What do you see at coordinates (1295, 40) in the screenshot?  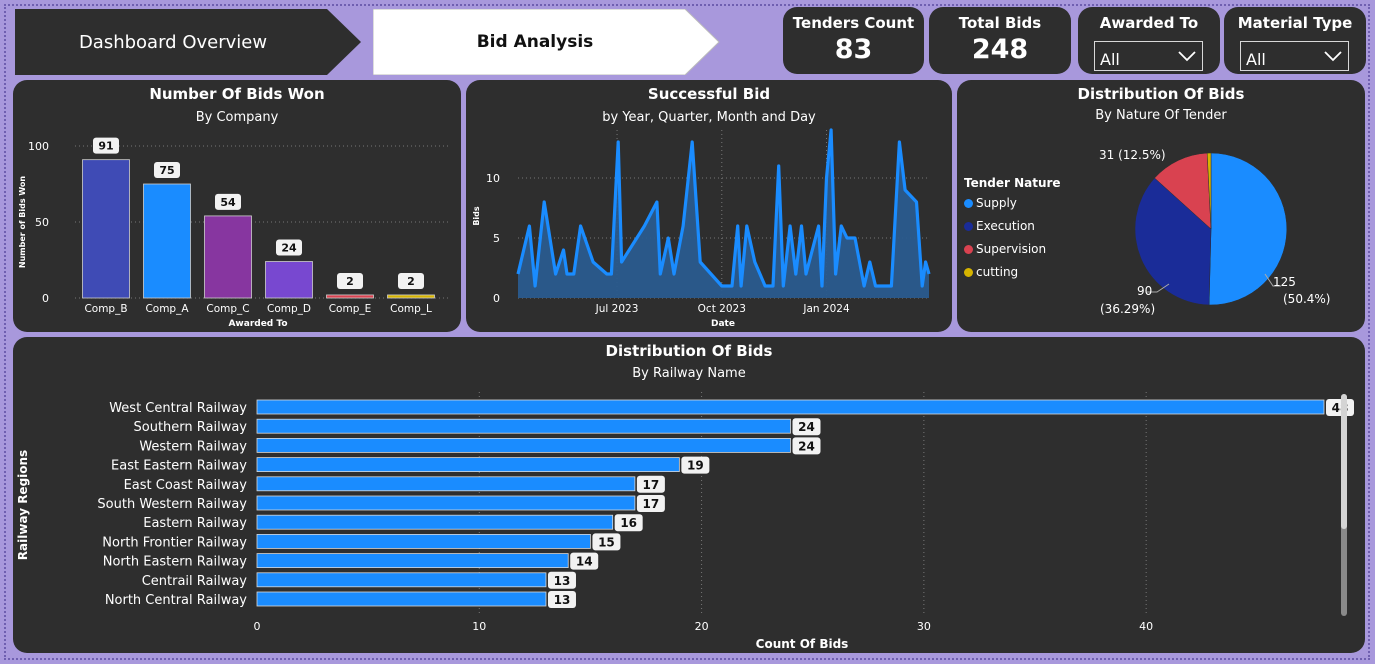 I see `slicer-material-type: Material Type All` at bounding box center [1295, 40].